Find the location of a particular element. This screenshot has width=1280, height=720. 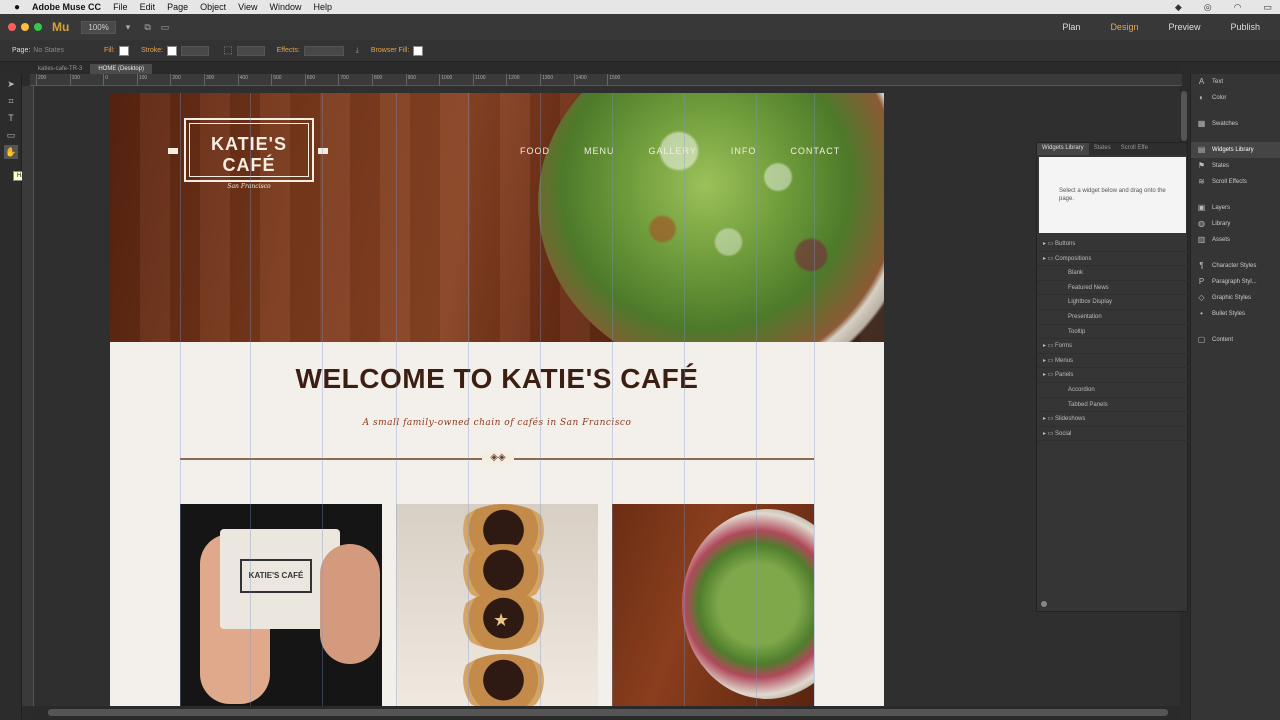

welcome-heading: WELCOME TO KATIE'S CAFÉ is located at coordinates (497, 379).